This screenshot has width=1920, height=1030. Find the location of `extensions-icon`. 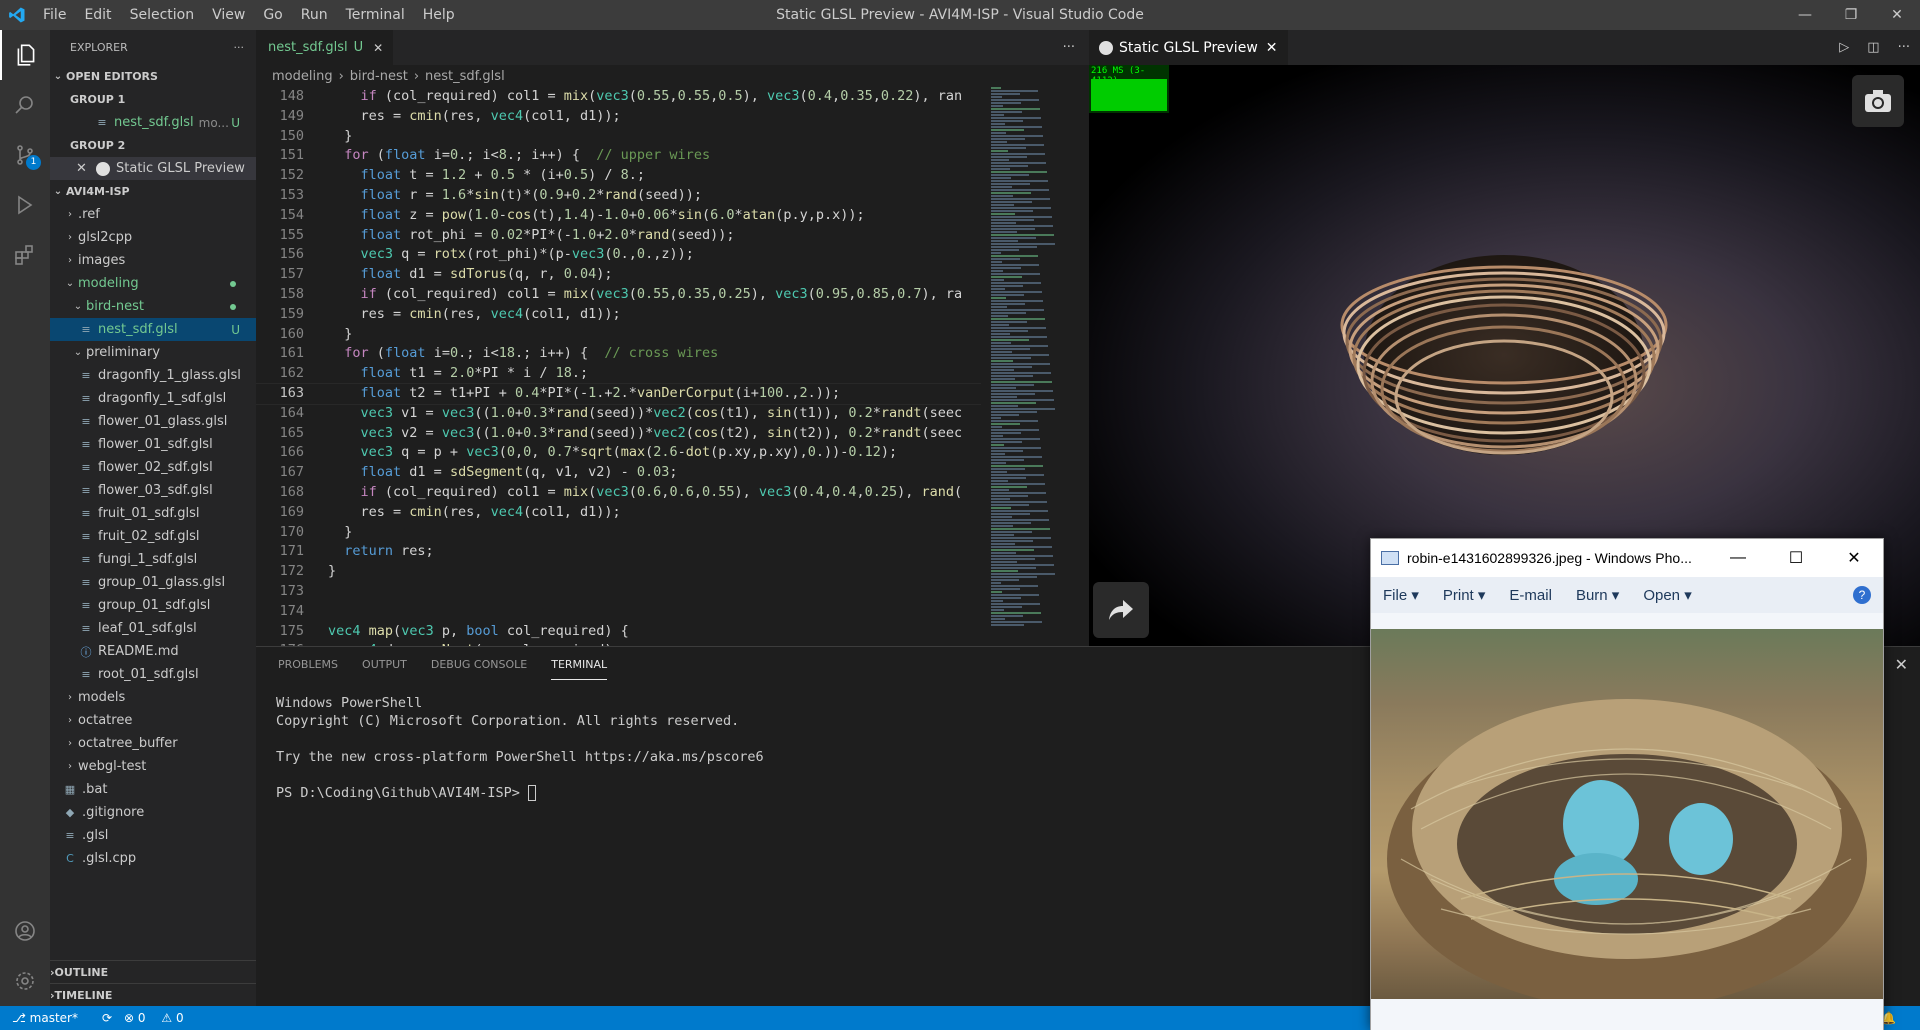

extensions-icon is located at coordinates (25, 255).